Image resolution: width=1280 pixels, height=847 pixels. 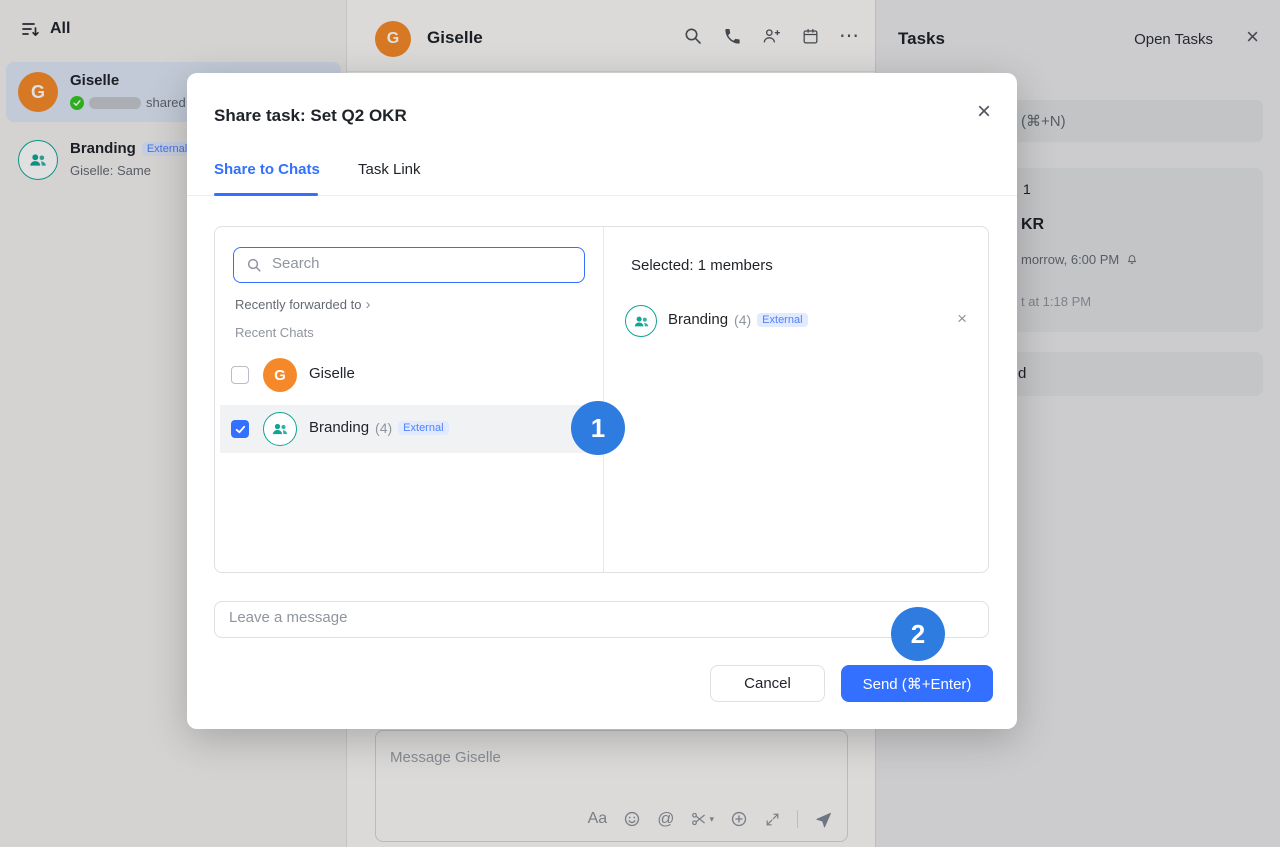 I want to click on option-name: Branding, so click(x=339, y=427).